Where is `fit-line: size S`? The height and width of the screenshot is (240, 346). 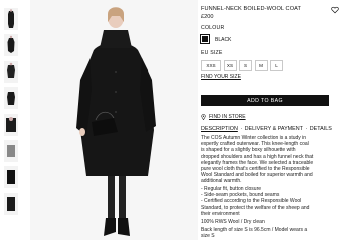 fit-line: size S is located at coordinates (208, 236).